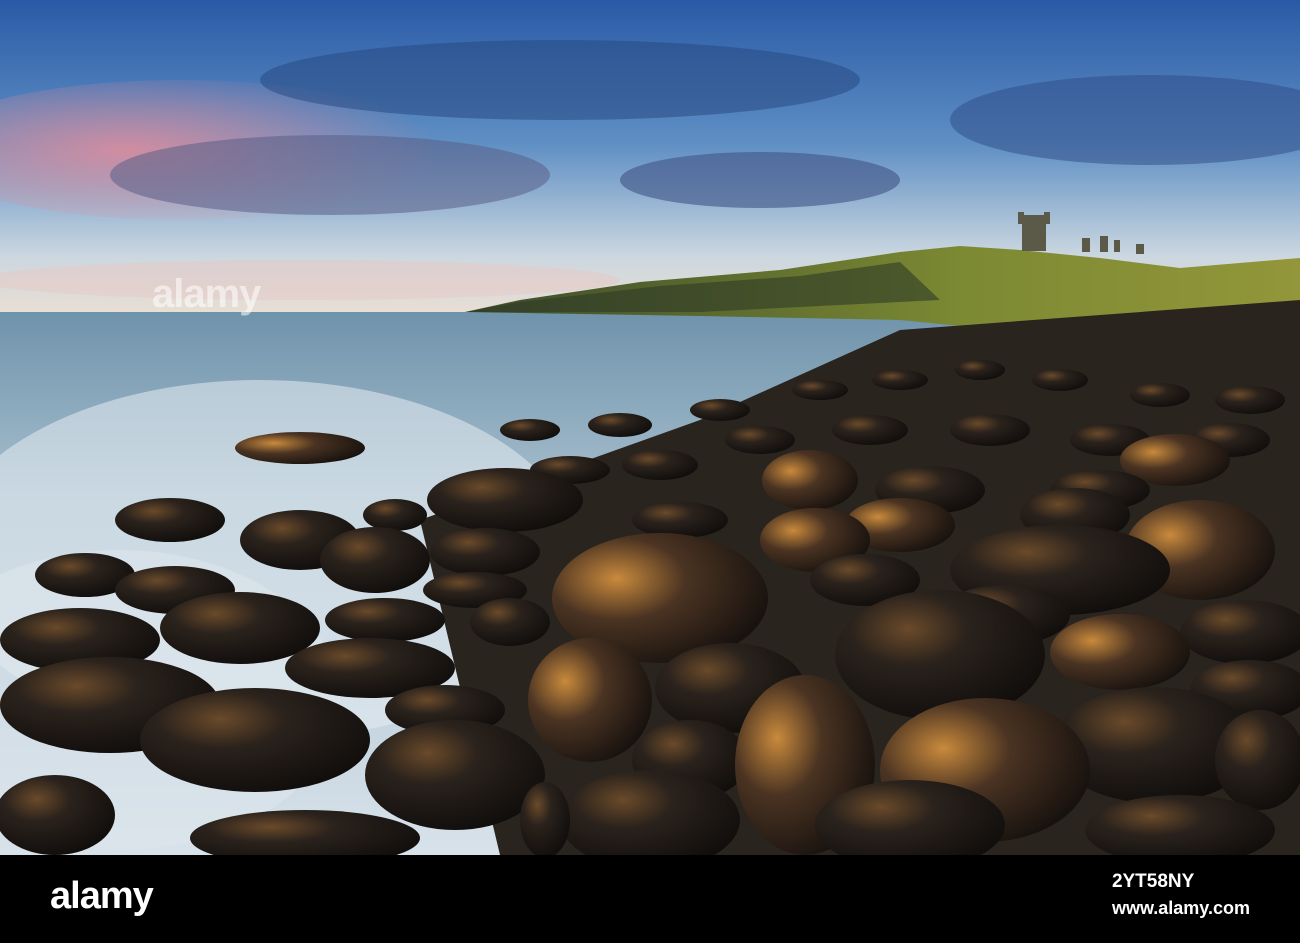 The width and height of the screenshot is (1300, 943). Describe the element at coordinates (1153, 881) in the screenshot. I see `image-id: 2YT58NY` at that location.